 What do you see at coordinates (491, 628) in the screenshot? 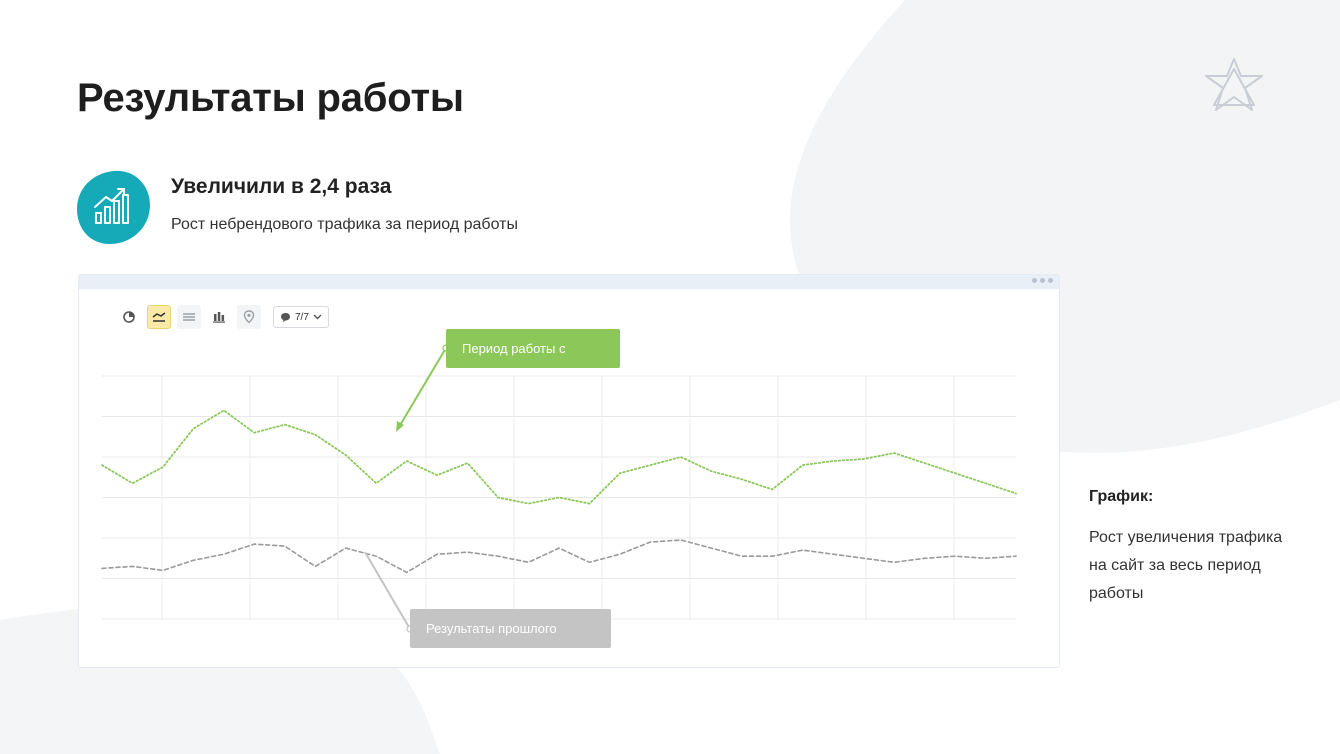
I see `callout-previous-results-label: Результаты прошлого` at bounding box center [491, 628].